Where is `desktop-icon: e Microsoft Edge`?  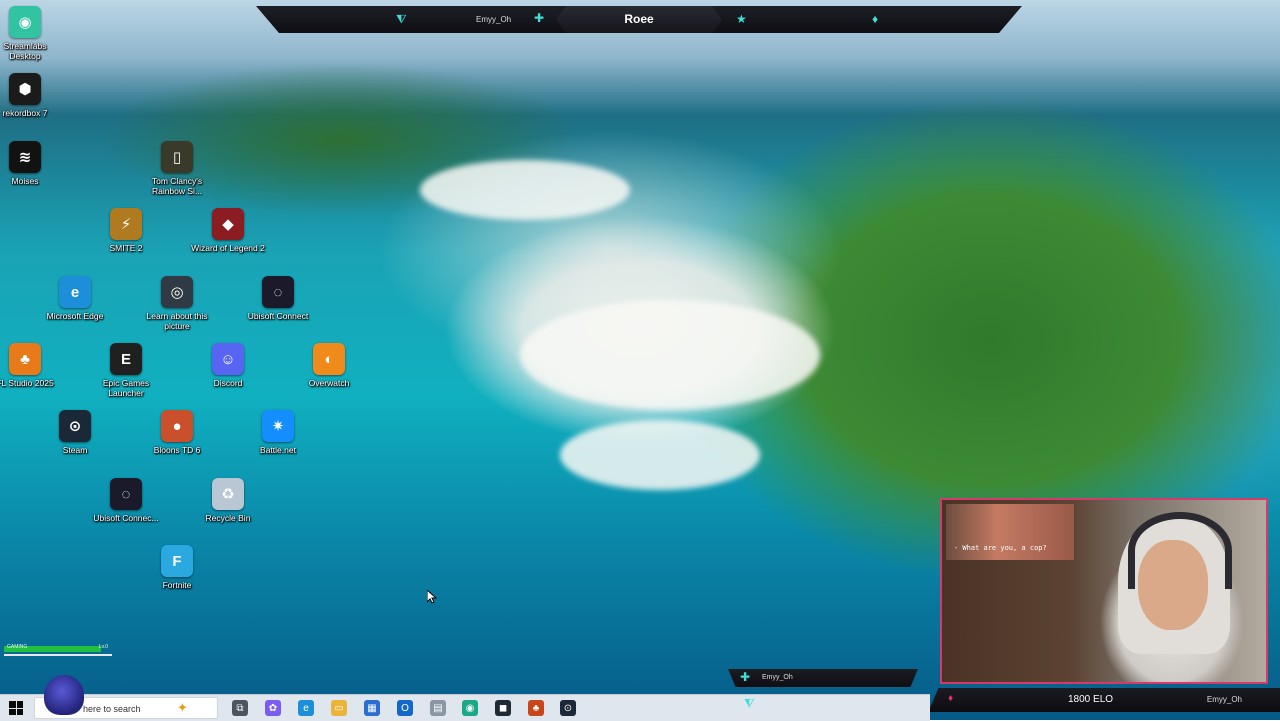
desktop-icon: e Microsoft Edge is located at coordinates (75, 298).